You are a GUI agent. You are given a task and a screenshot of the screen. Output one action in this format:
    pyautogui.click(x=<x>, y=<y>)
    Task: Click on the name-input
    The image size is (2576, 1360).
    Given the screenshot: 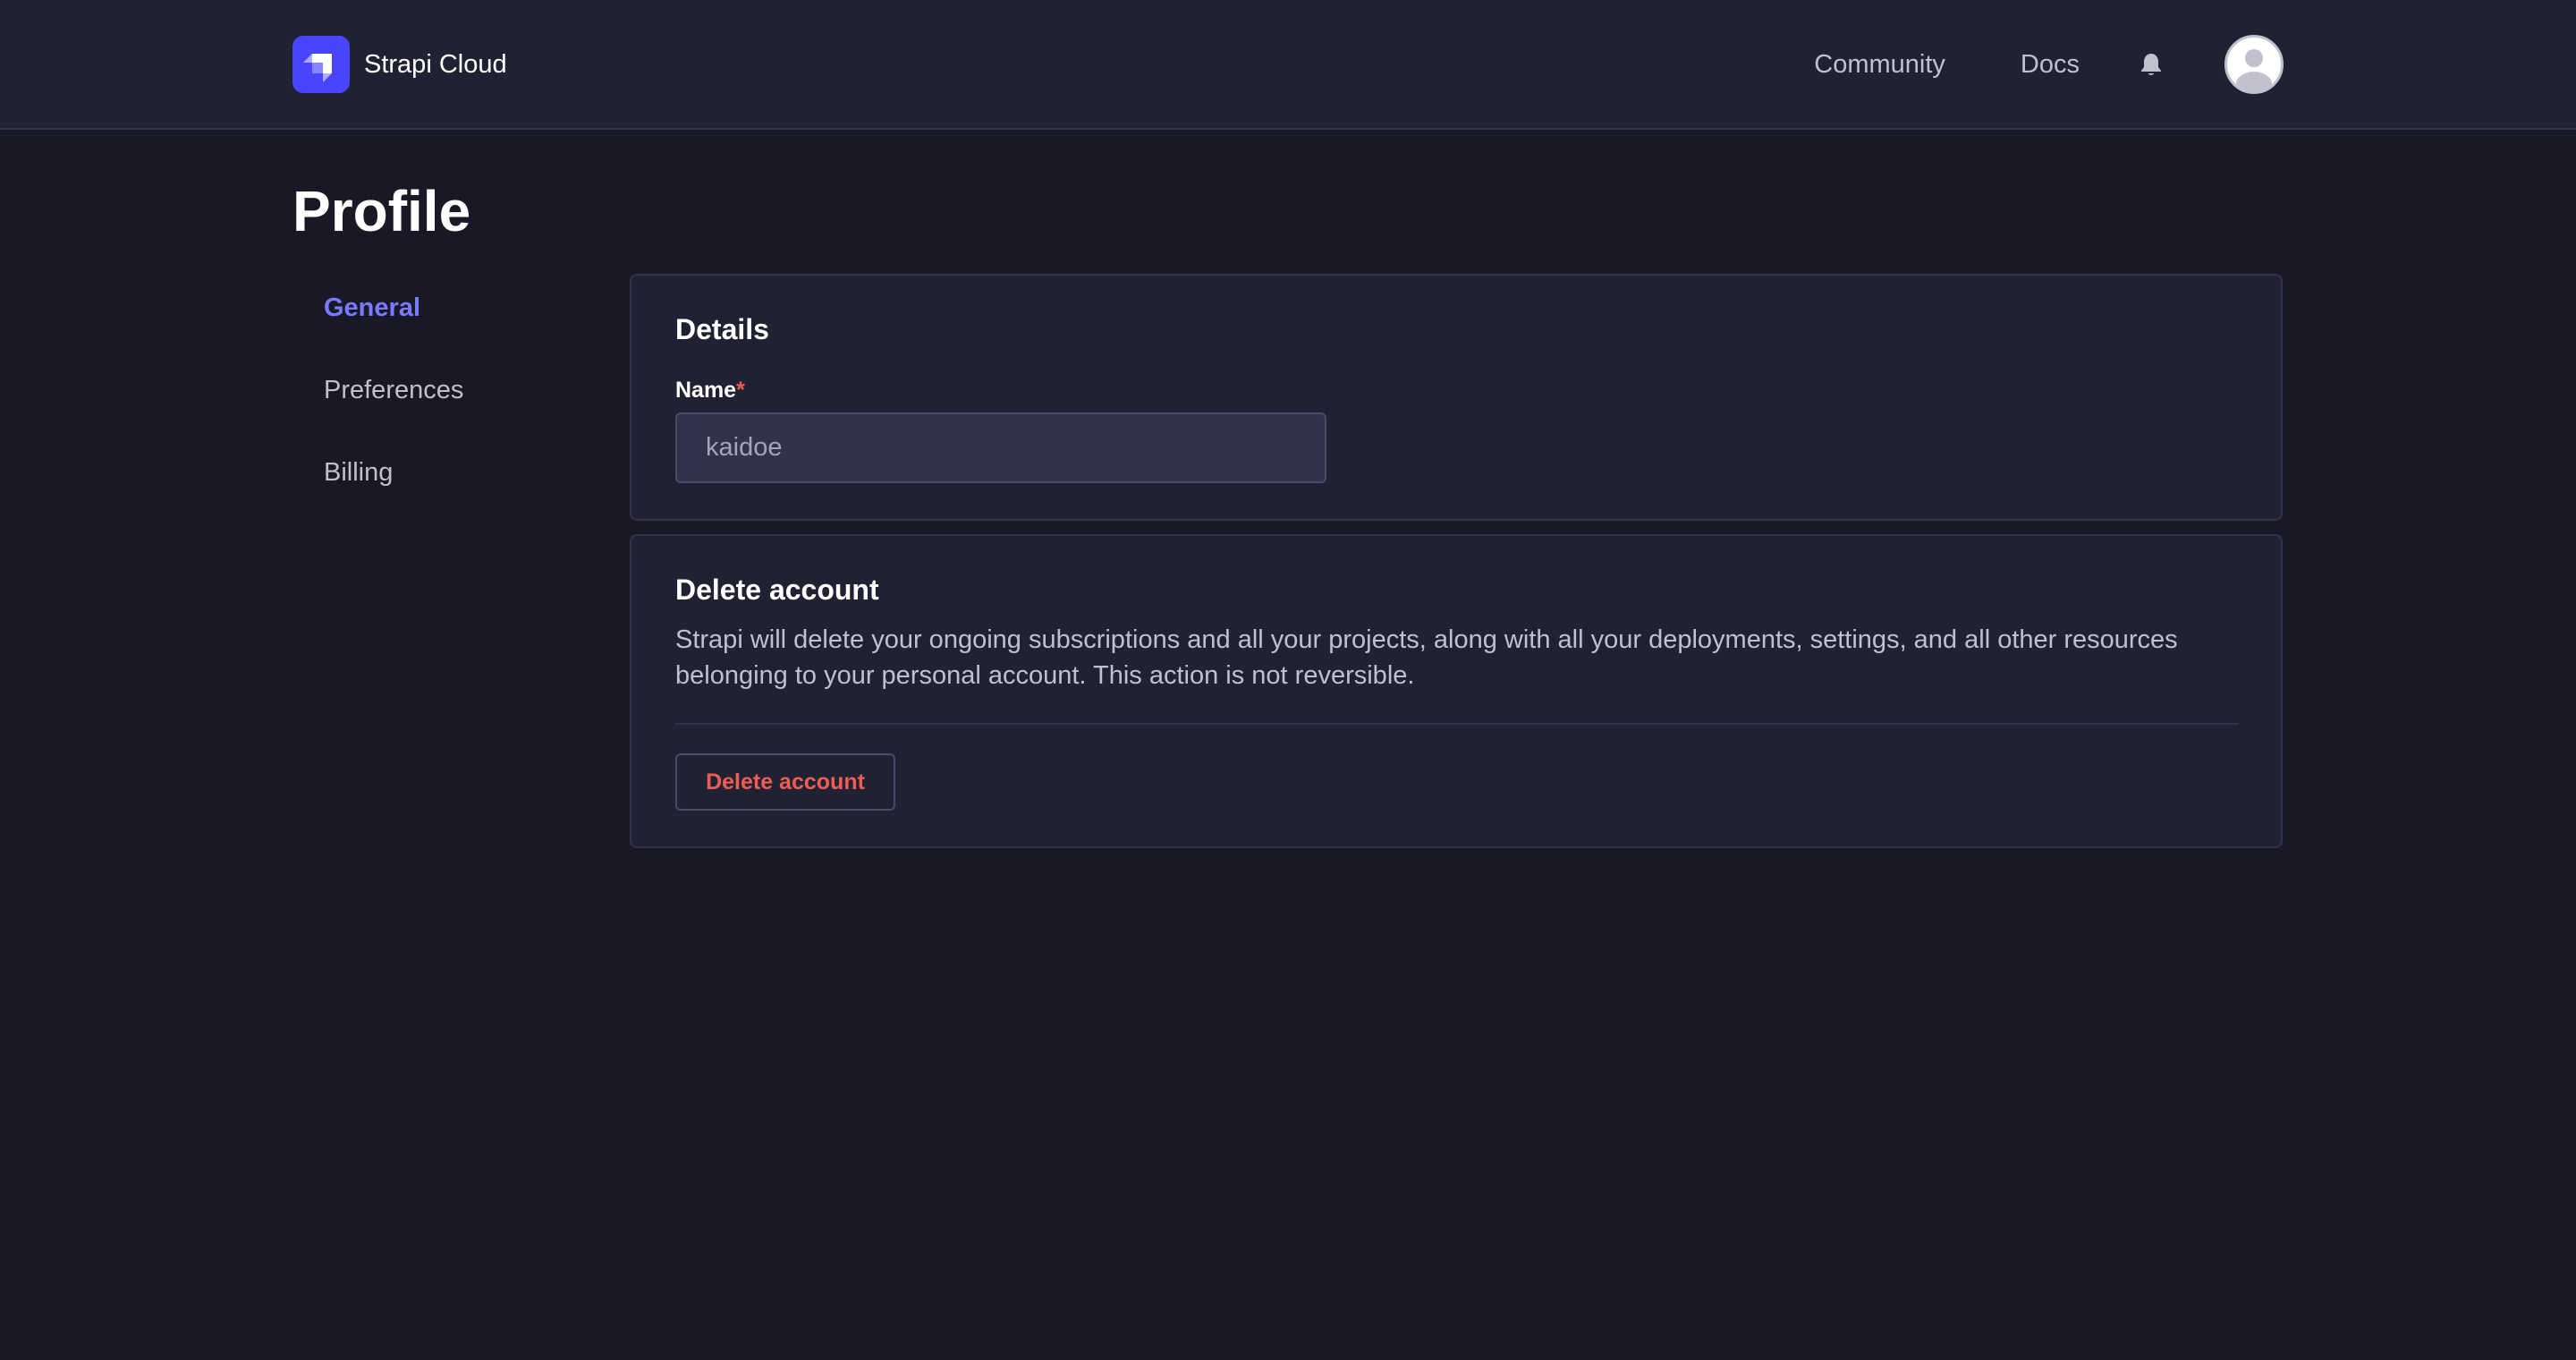 What is the action you would take?
    pyautogui.click(x=1000, y=448)
    